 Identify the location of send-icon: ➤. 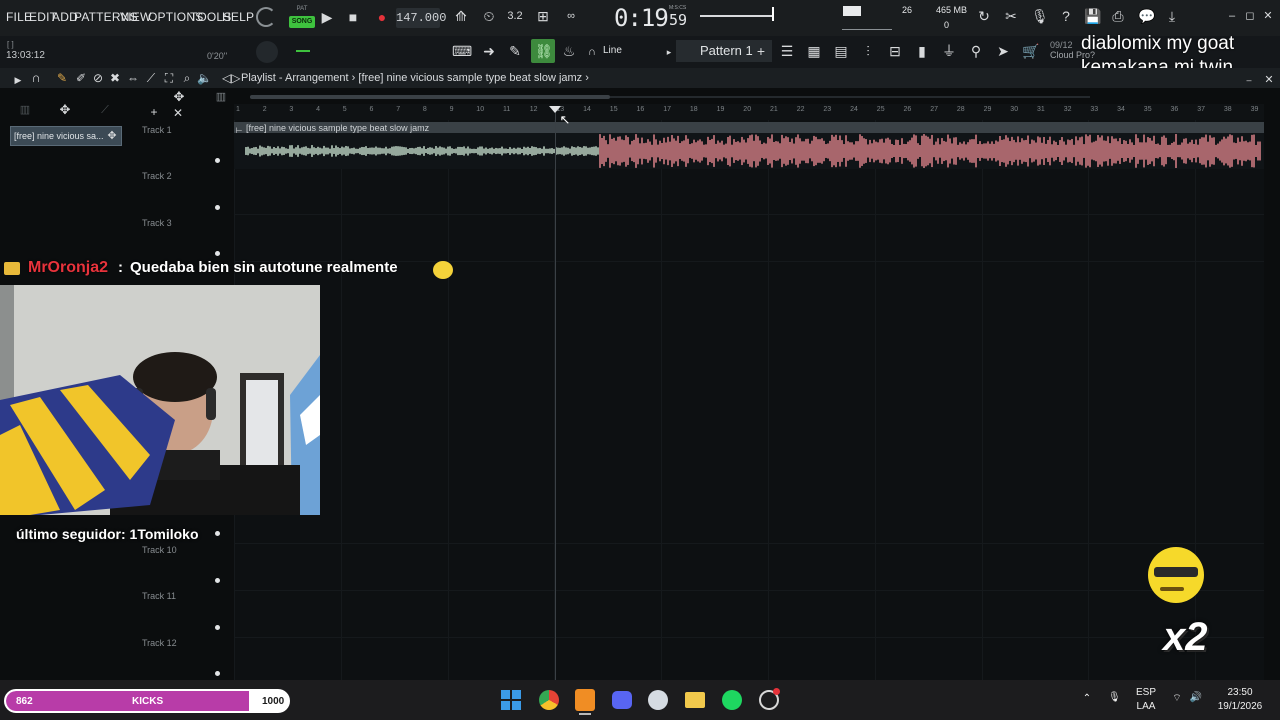
(1003, 51).